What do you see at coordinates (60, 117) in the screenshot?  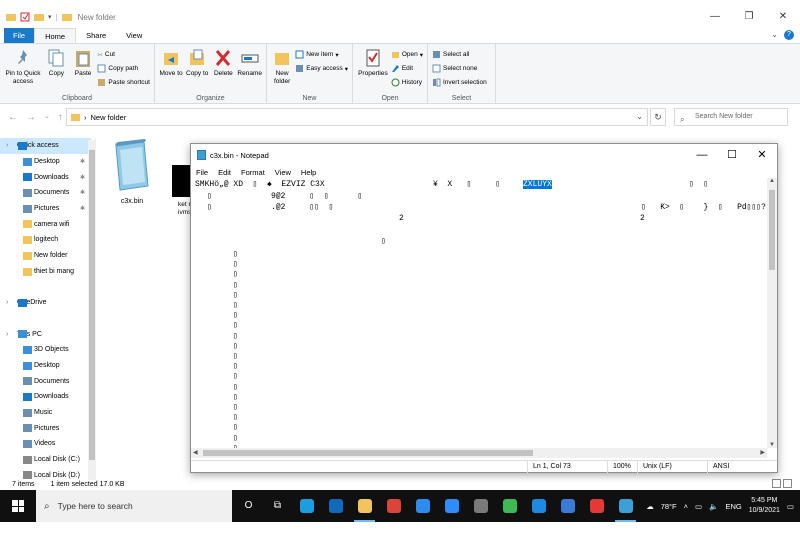 I see `up-arrow-icon: ↑` at bounding box center [60, 117].